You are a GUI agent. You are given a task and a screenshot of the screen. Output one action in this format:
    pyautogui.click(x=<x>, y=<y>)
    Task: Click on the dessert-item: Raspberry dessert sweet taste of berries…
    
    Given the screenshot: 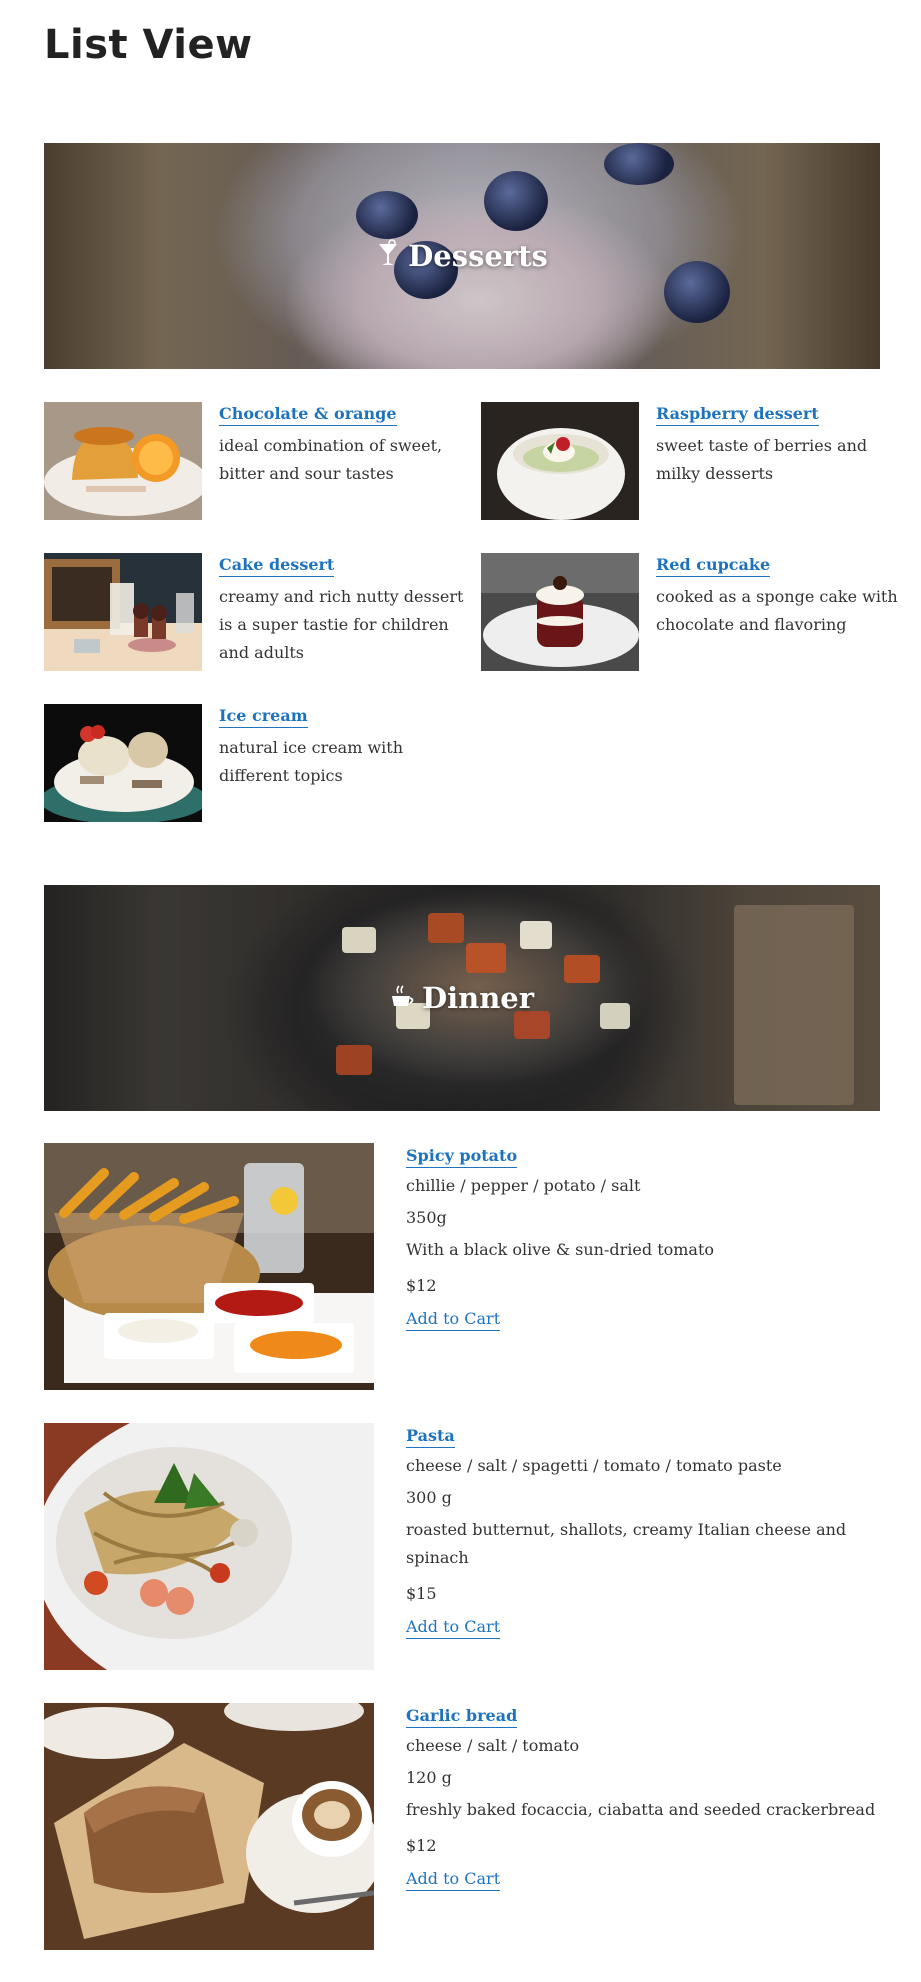 What is the action you would take?
    pyautogui.click(x=691, y=462)
    